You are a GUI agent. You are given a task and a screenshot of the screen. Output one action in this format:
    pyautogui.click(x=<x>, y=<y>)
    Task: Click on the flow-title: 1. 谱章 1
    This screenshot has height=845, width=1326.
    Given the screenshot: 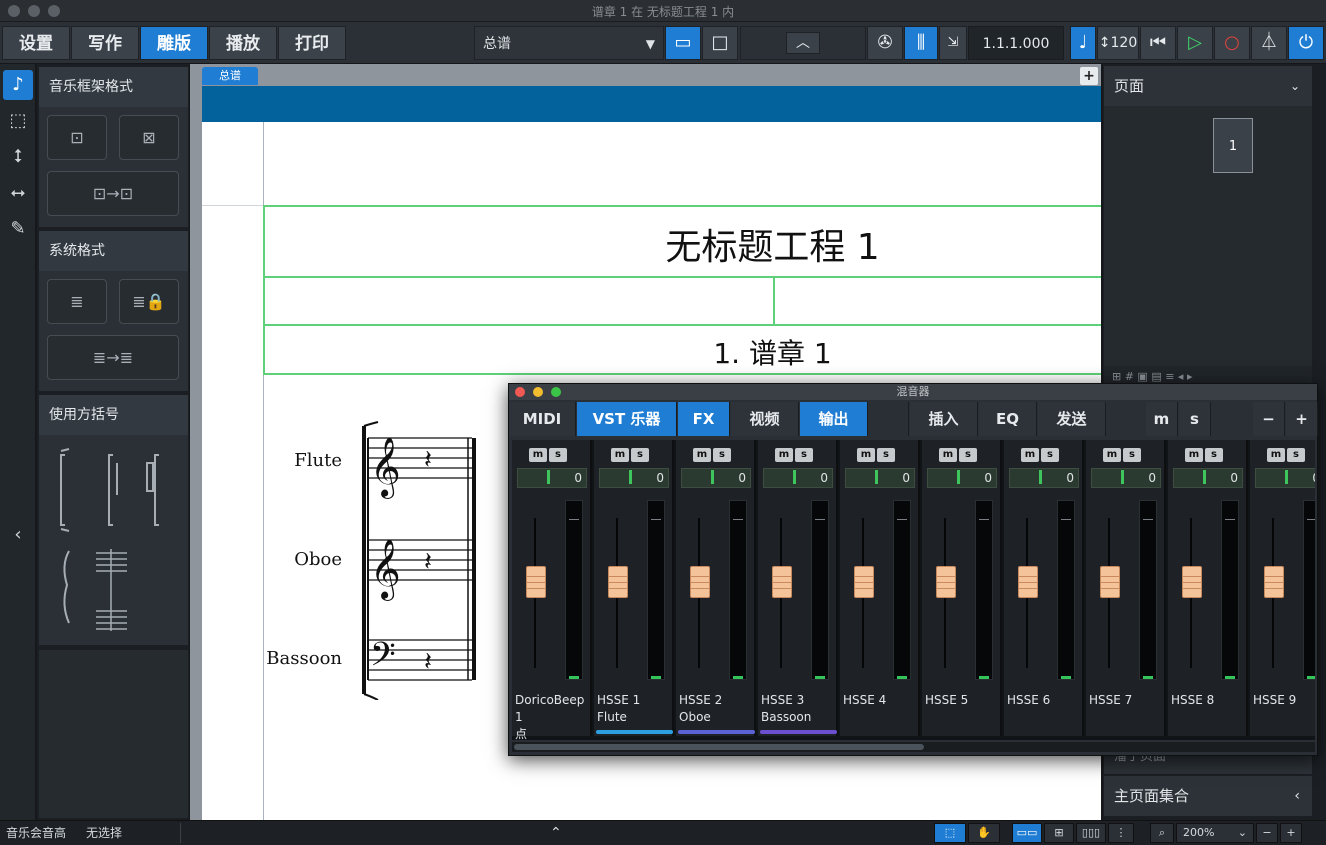 What is the action you would take?
    pyautogui.click(x=772, y=352)
    